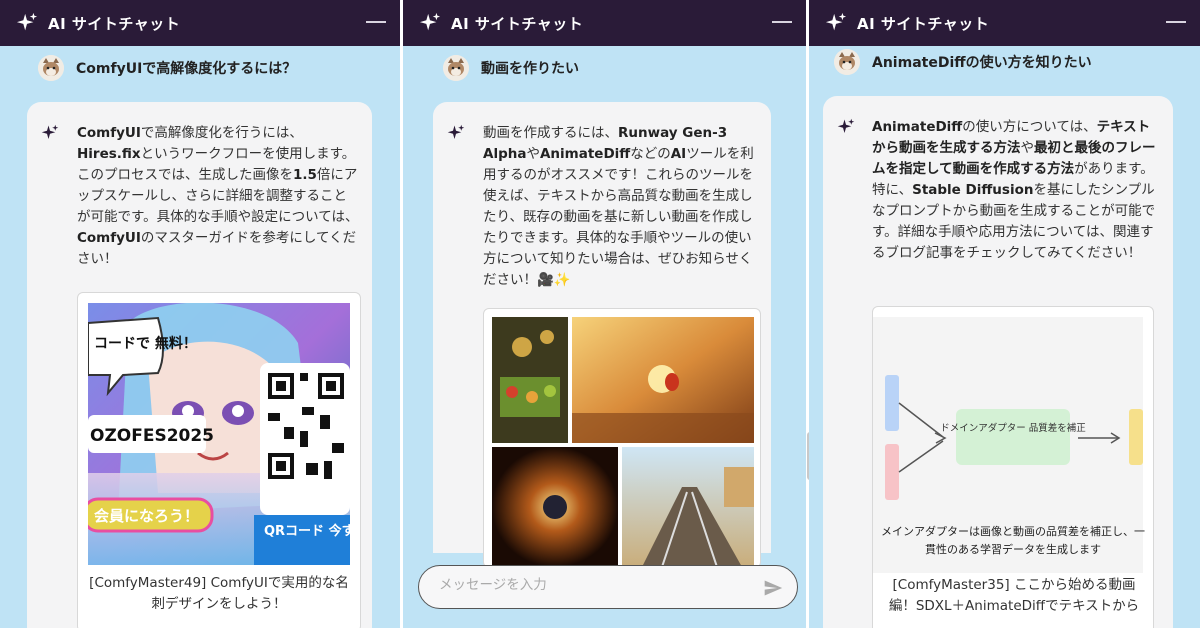 This screenshot has width=1200, height=628. I want to click on user-message: ComfyUIで高解像度化するには？, so click(186, 69).